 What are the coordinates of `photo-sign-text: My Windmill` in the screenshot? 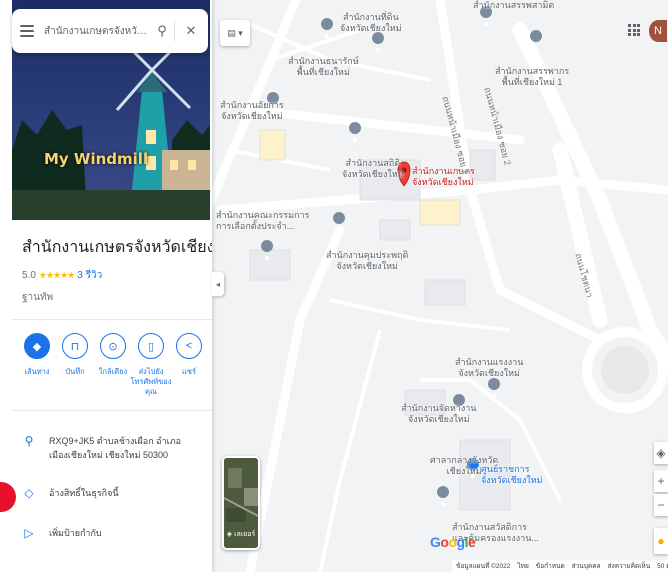 It's located at (96, 159).